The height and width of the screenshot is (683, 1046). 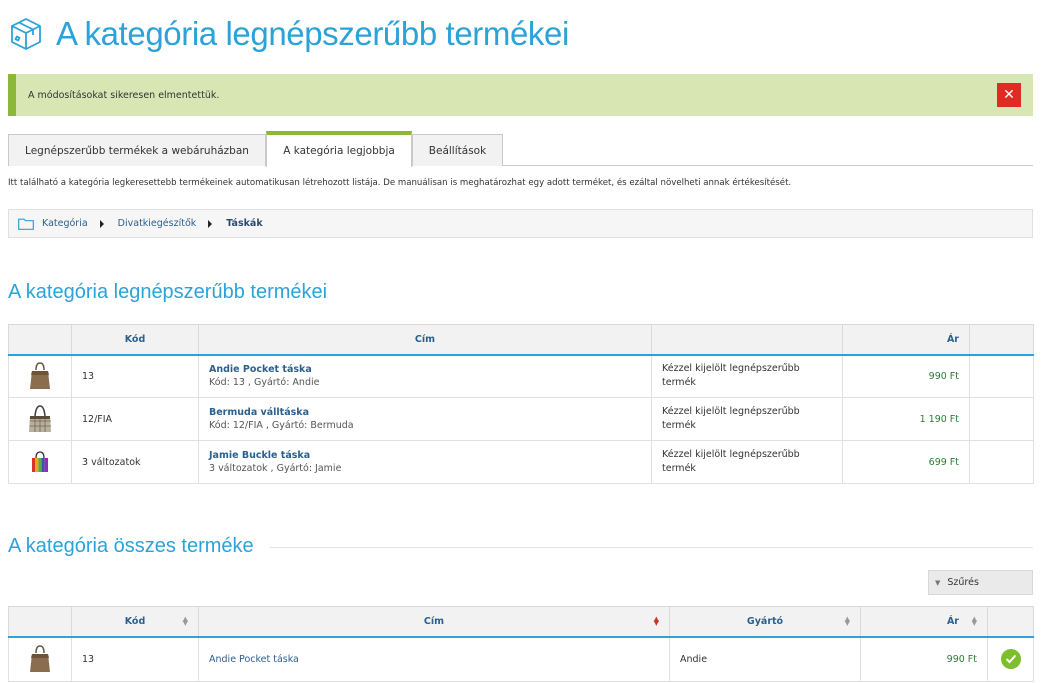 I want to click on title-cell: Andie Pocket táska Kód: 13 , Gyártó, so click(x=425, y=376).